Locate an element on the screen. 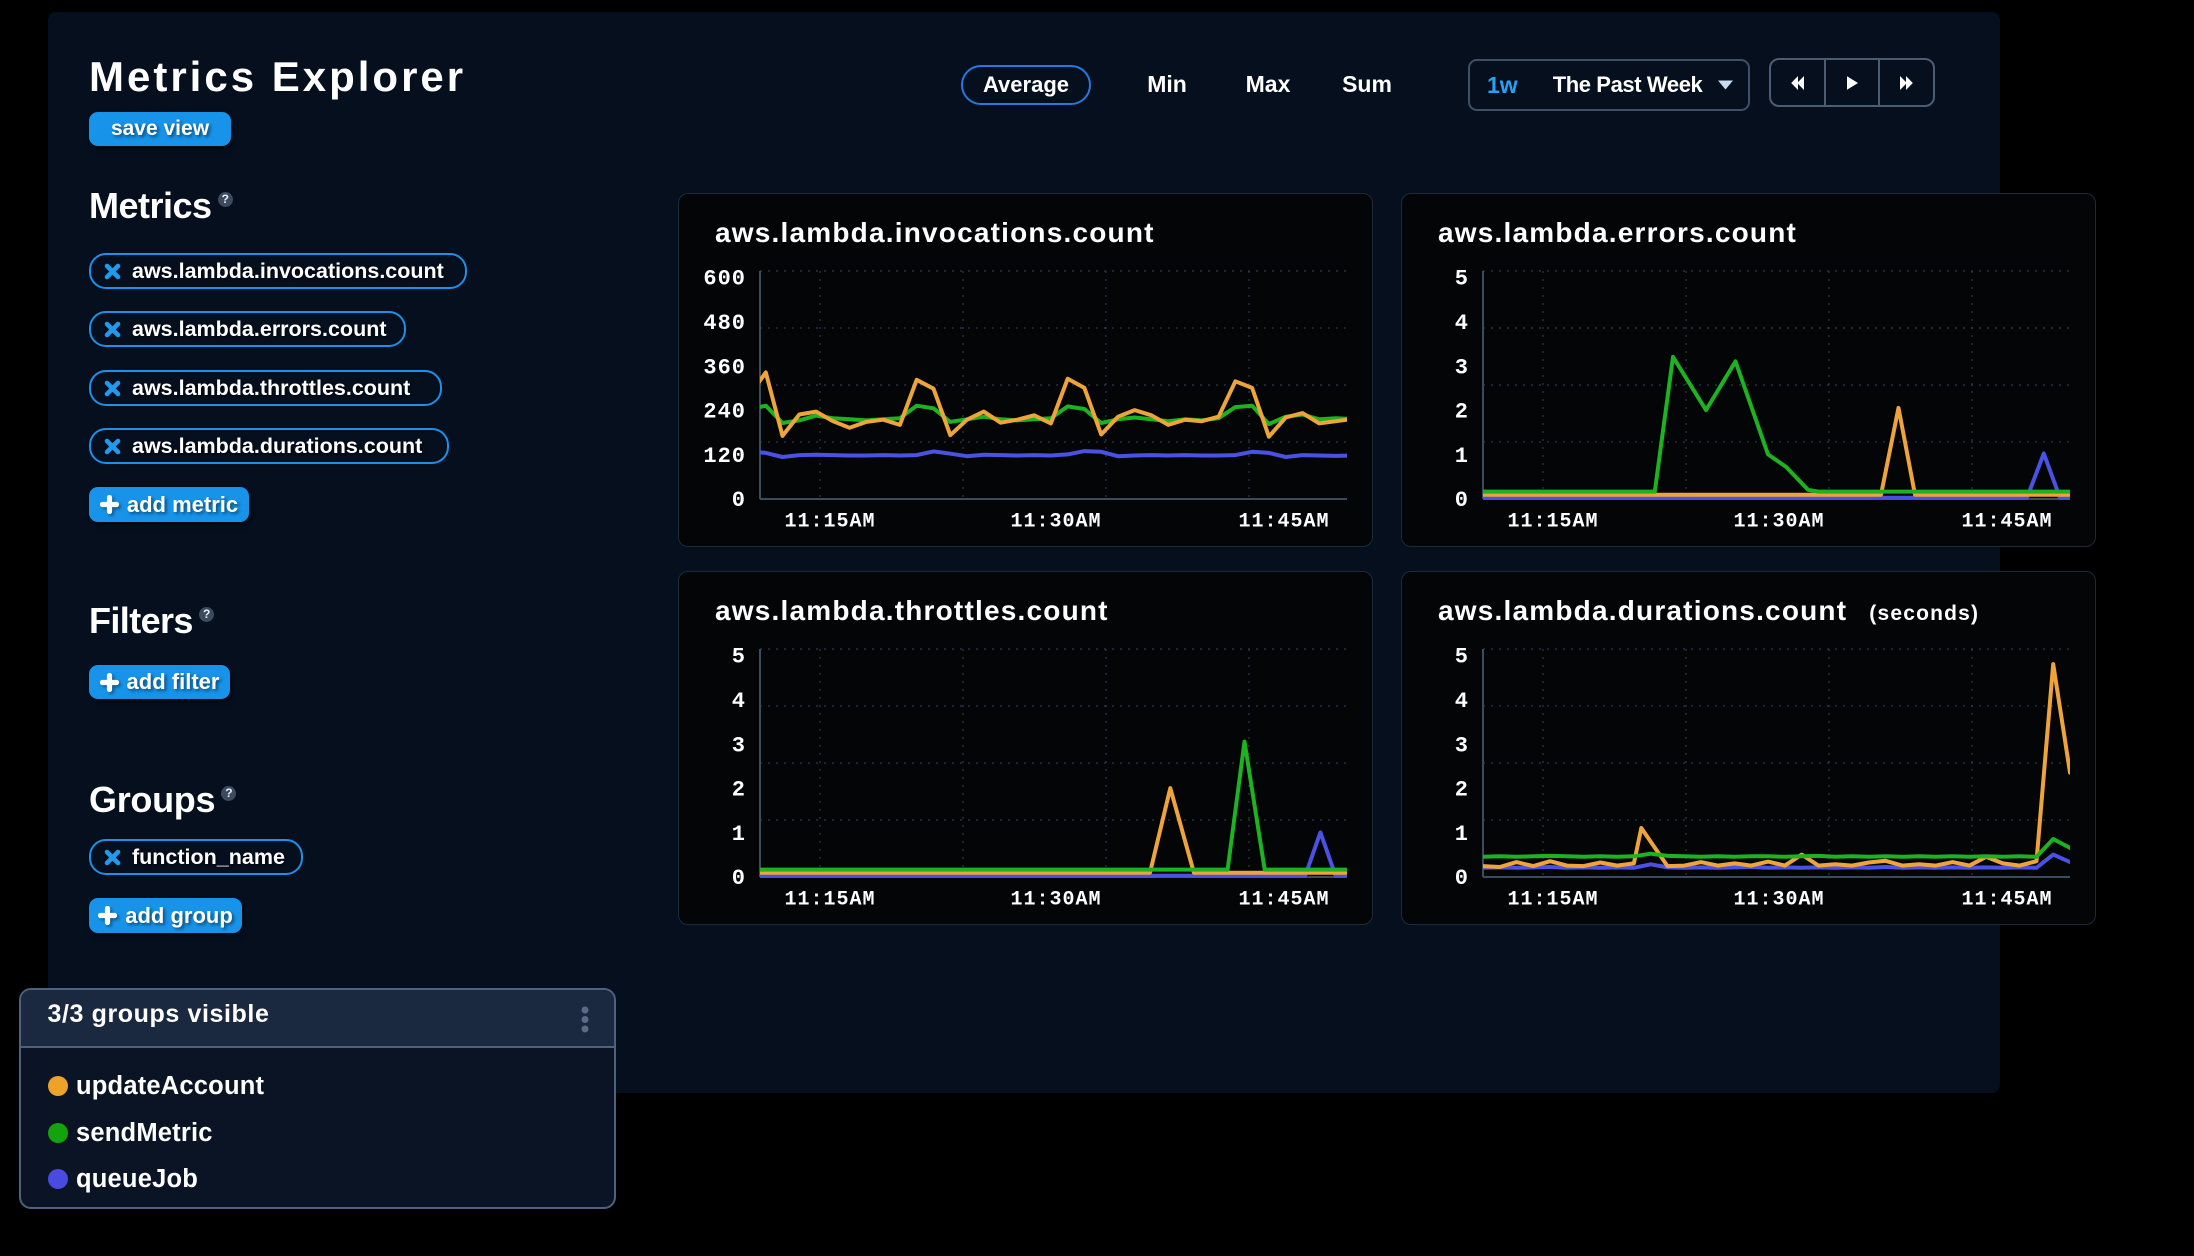 The width and height of the screenshot is (2194, 1256). svg-text: aws.lambda.throttles.count is located at coordinates (912, 610).